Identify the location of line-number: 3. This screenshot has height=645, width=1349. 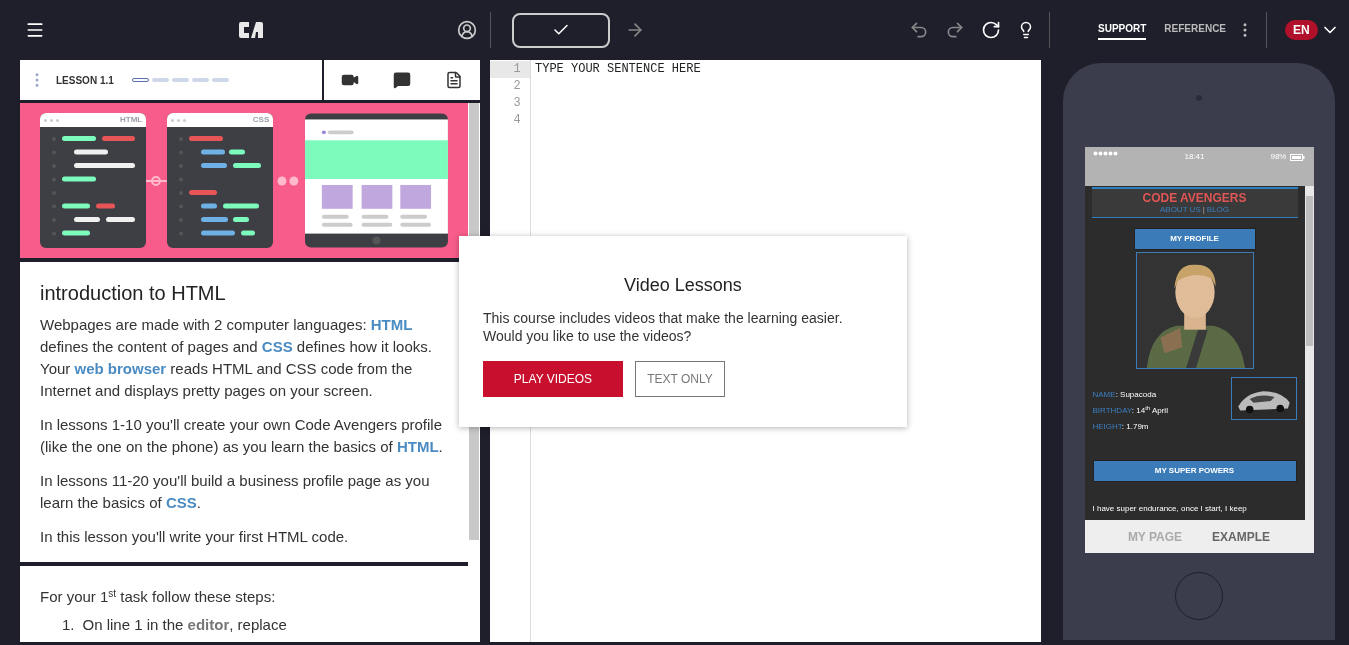
(517, 103).